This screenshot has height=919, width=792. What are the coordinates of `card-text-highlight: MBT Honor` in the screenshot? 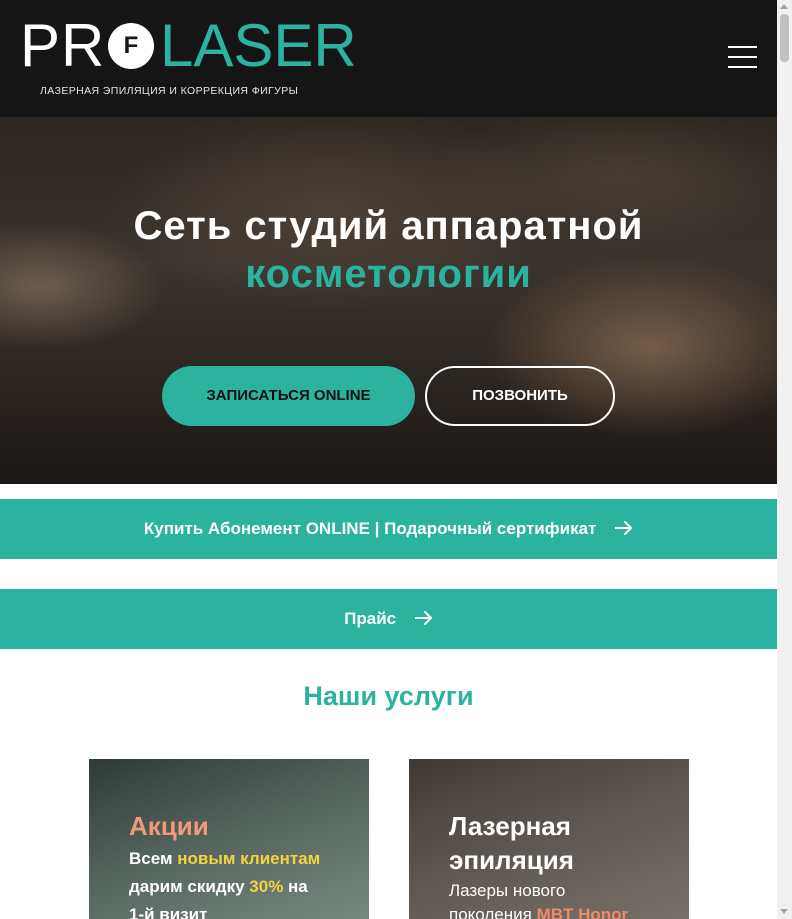 It's located at (582, 912).